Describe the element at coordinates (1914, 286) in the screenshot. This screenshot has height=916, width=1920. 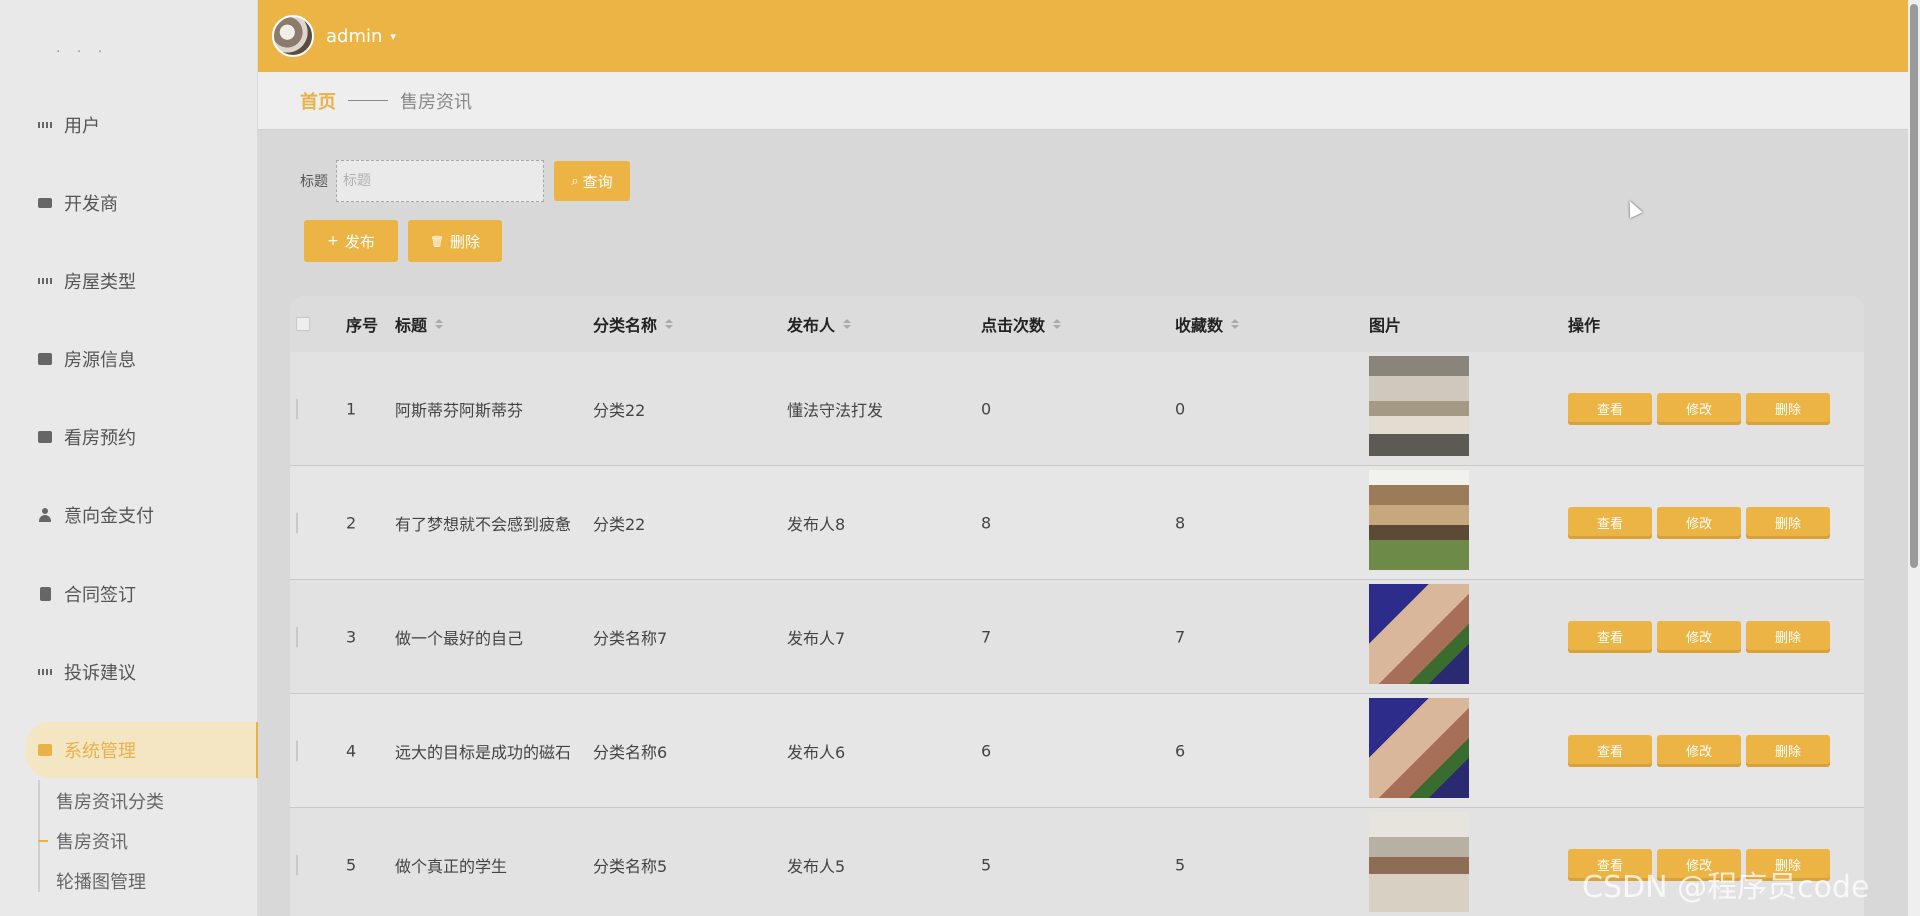
I see `scrollbar-thumb` at that location.